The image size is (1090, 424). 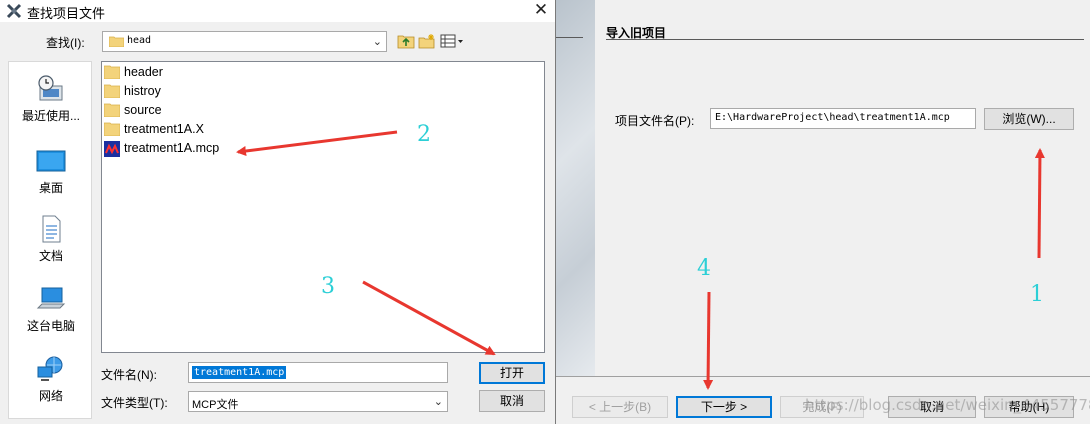 I want to click on network-icon, so click(x=50, y=368).